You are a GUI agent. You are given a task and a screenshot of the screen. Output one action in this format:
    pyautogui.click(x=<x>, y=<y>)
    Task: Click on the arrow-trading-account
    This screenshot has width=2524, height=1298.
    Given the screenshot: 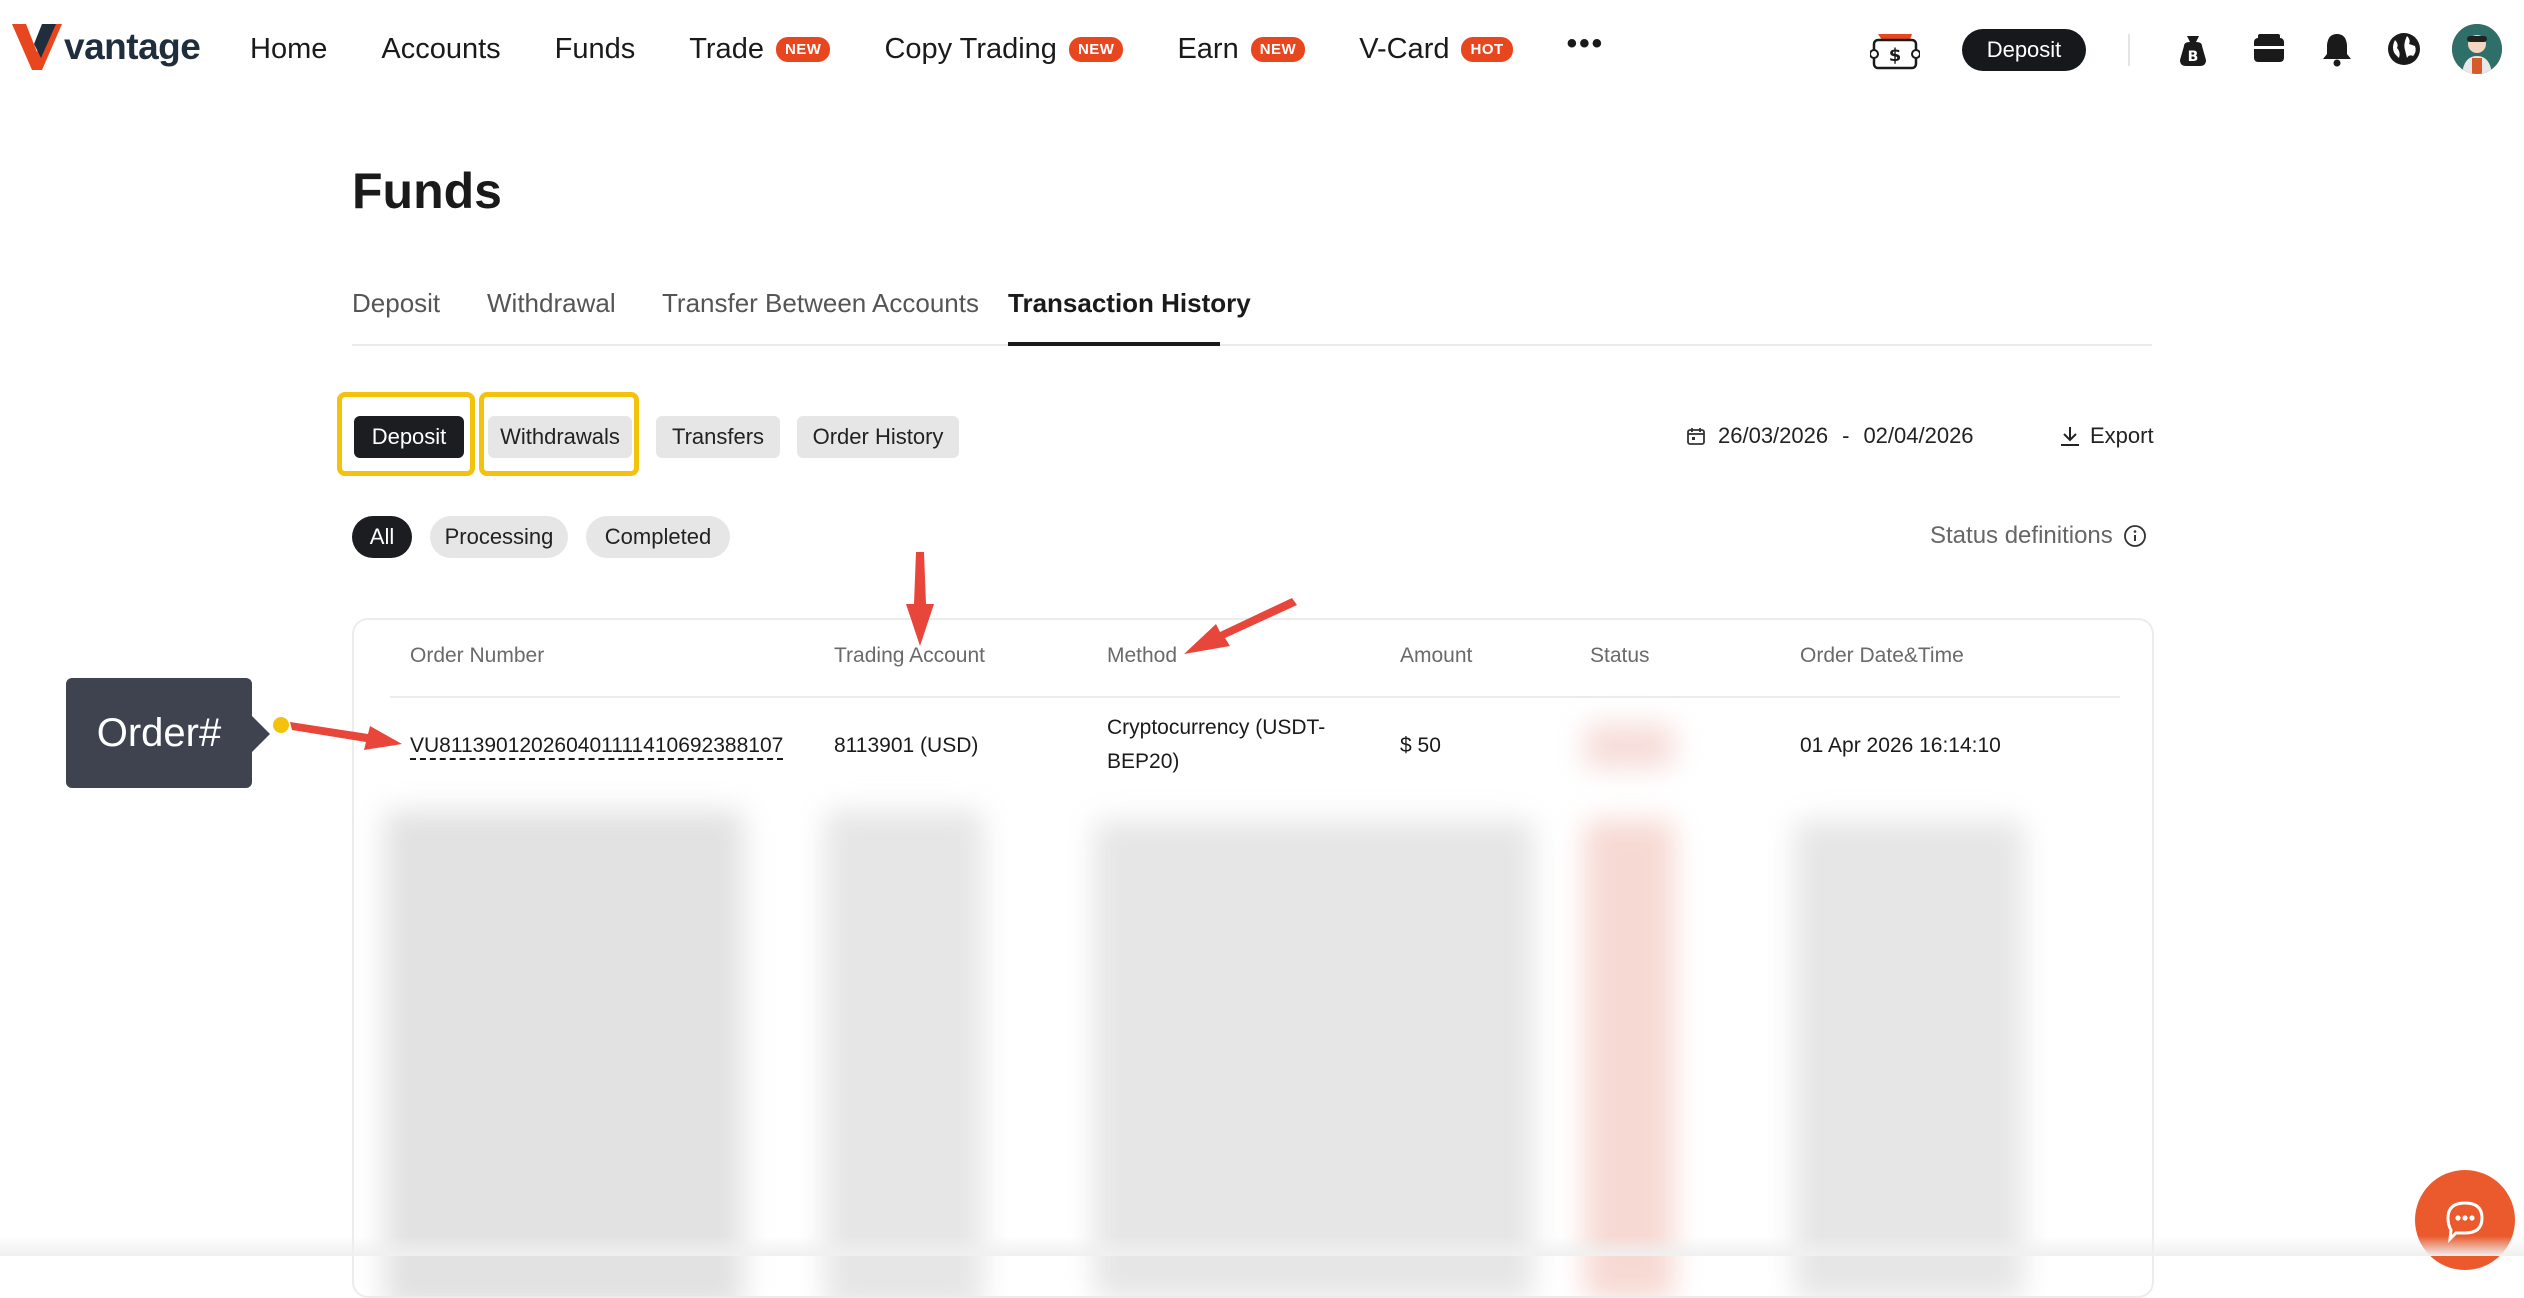 What is the action you would take?
    pyautogui.click(x=920, y=599)
    